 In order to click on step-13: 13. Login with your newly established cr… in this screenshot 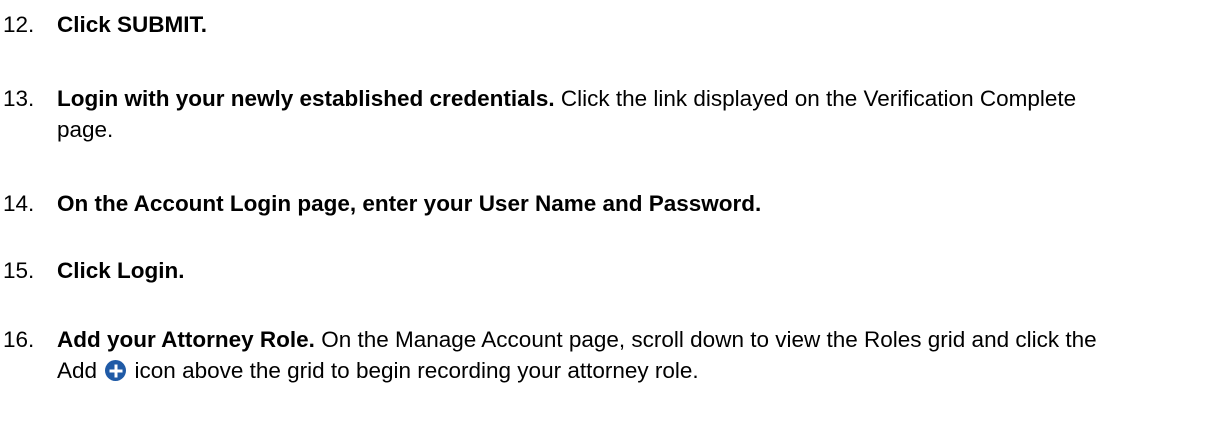, I will do `click(600, 114)`.